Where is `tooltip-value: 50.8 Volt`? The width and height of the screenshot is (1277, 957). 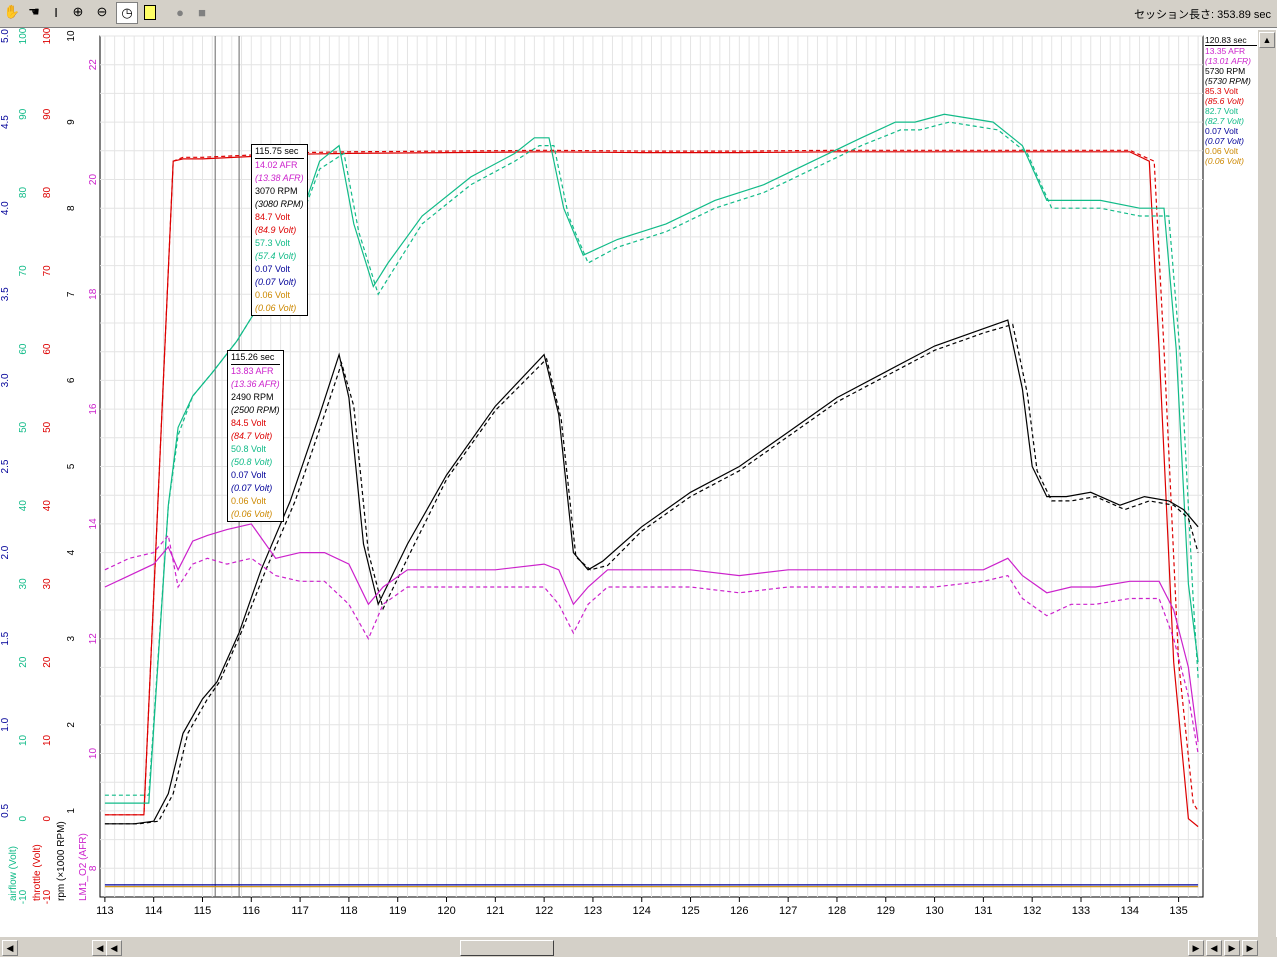
tooltip-value: 50.8 Volt is located at coordinates (249, 449).